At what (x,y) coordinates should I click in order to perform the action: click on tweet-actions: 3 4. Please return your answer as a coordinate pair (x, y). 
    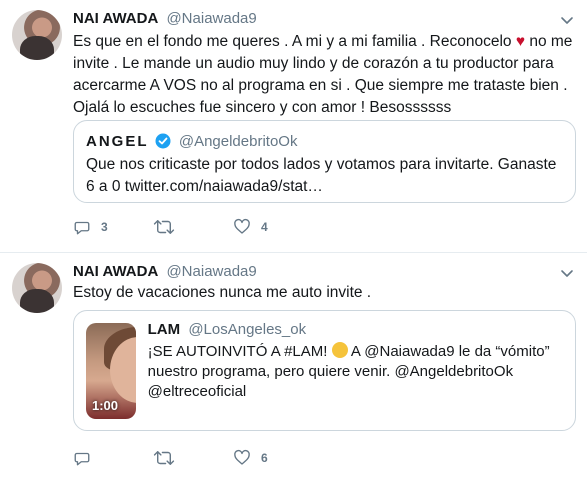
    Looking at the image, I should click on (193, 227).